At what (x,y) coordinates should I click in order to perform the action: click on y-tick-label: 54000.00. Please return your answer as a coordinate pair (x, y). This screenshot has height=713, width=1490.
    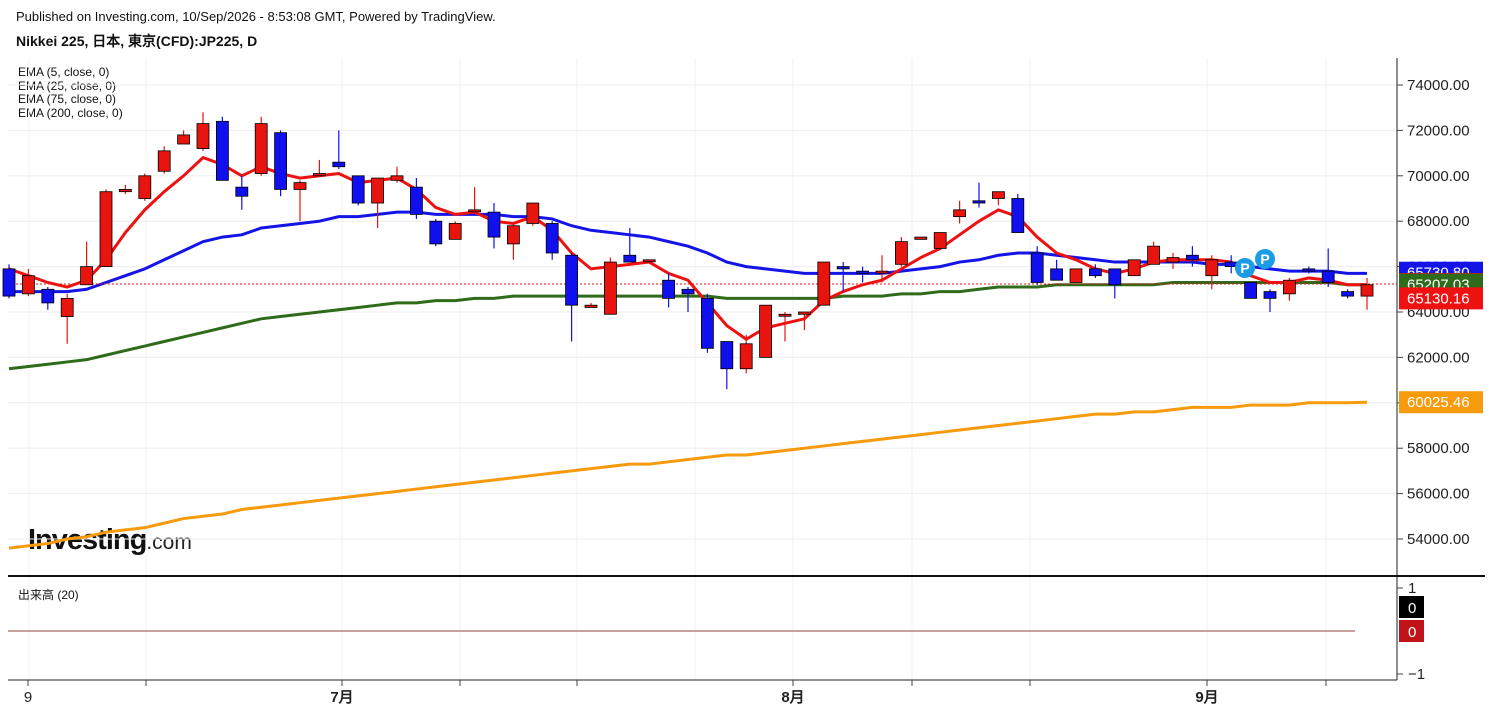
    Looking at the image, I should click on (1438, 539).